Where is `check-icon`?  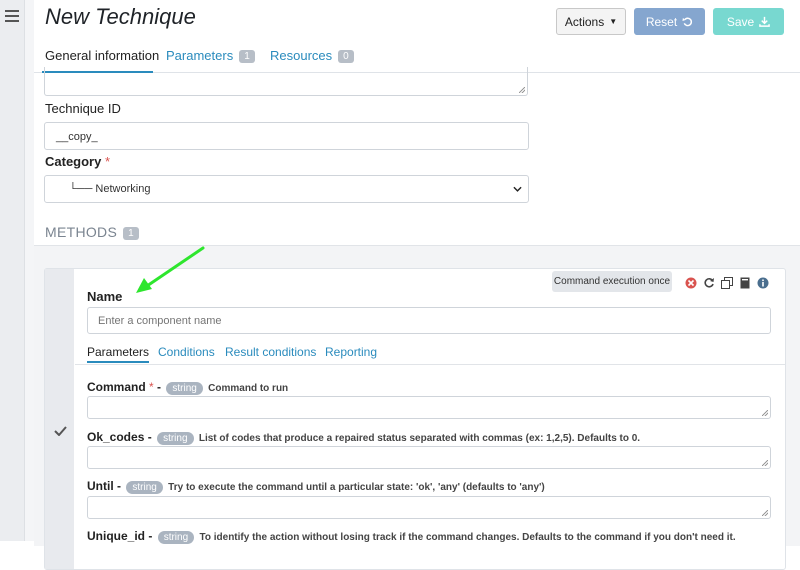 check-icon is located at coordinates (60, 431).